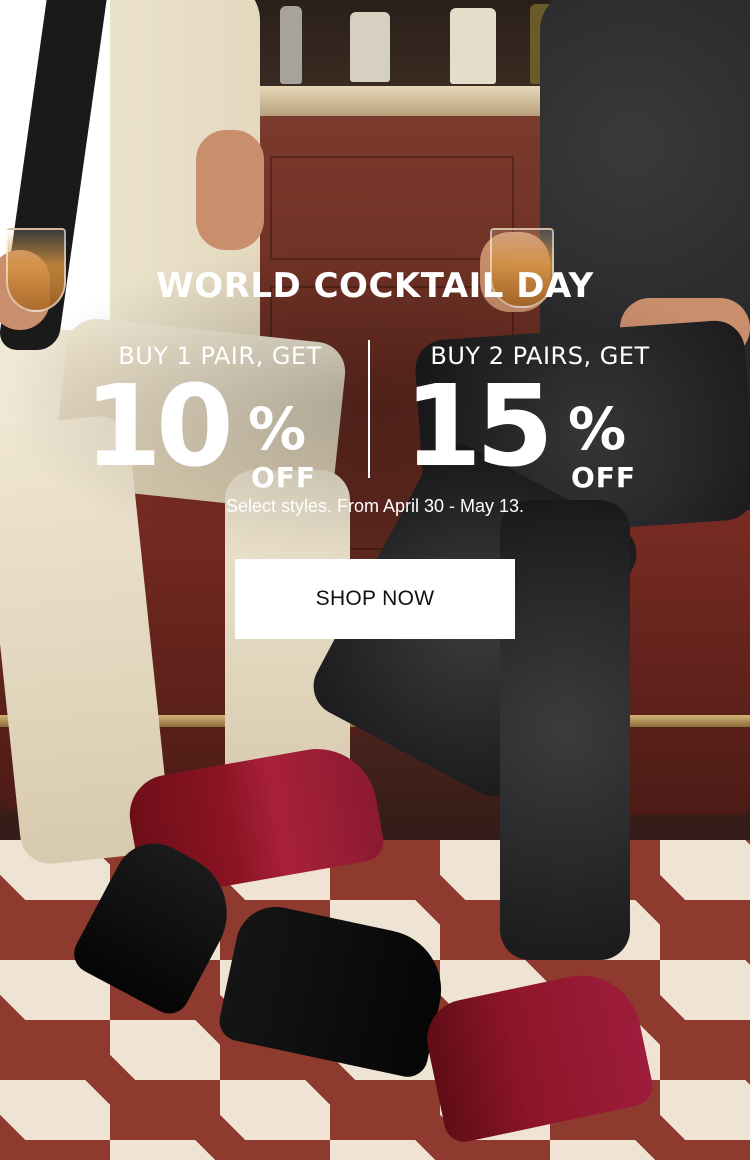  Describe the element at coordinates (375, 506) in the screenshot. I see `promo-fine-print: Select styles. From April 30 - May 13.` at that location.